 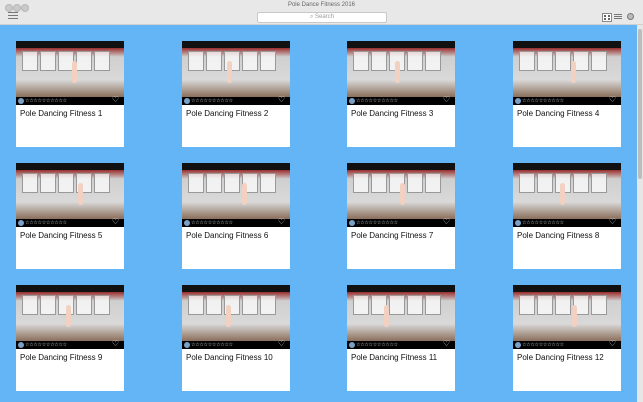 What do you see at coordinates (392, 235) in the screenshot?
I see `video-title: Pole Dancing Fitness 7` at bounding box center [392, 235].